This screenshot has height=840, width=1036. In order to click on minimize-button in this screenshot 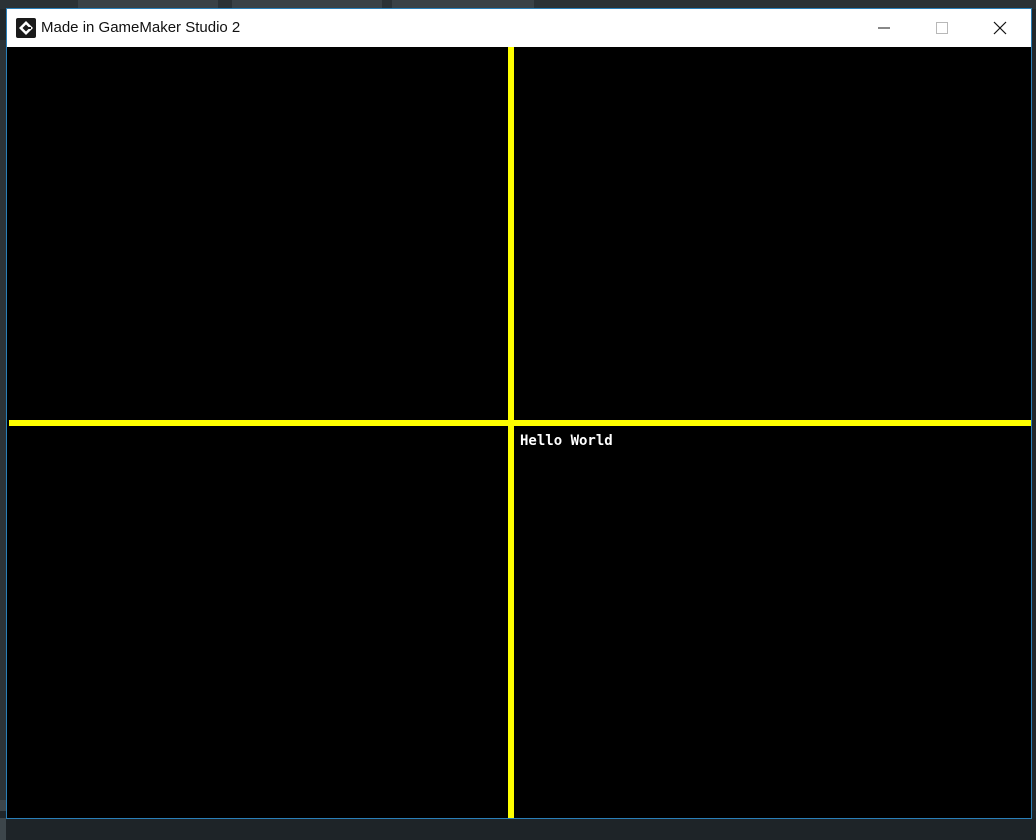, I will do `click(884, 28)`.